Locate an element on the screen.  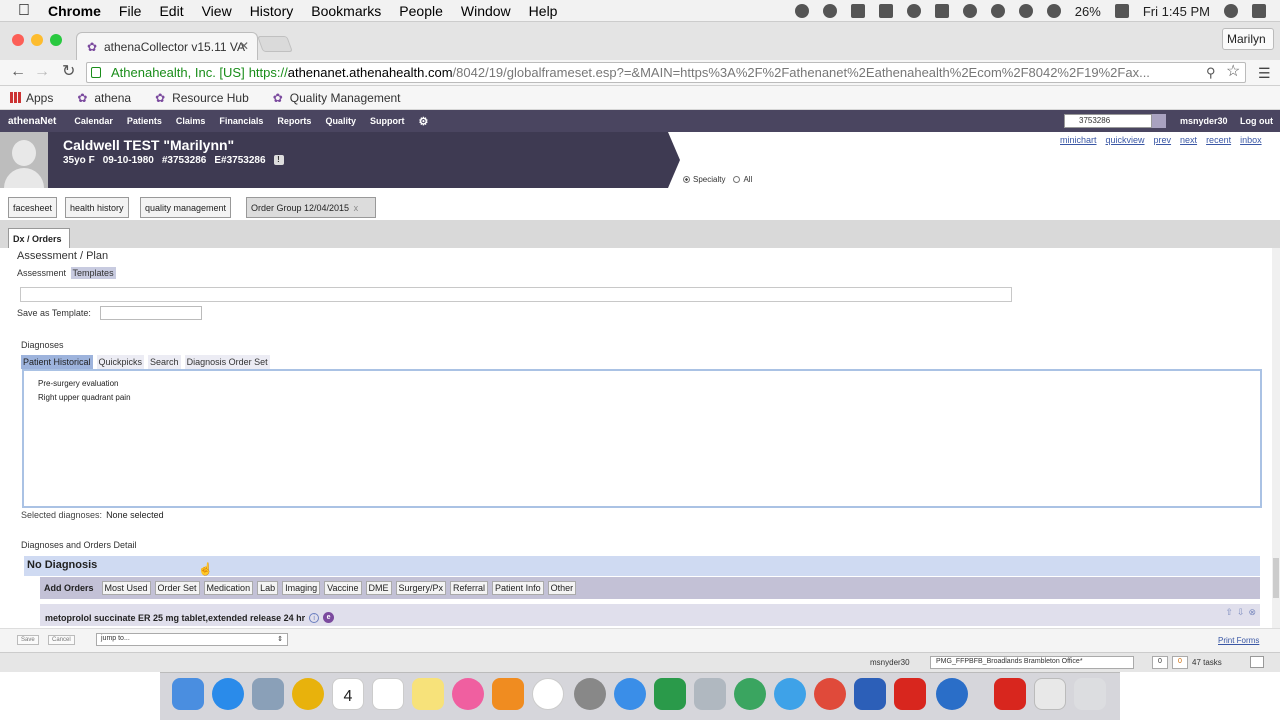
ibooks-icon is located at coordinates (508, 694).